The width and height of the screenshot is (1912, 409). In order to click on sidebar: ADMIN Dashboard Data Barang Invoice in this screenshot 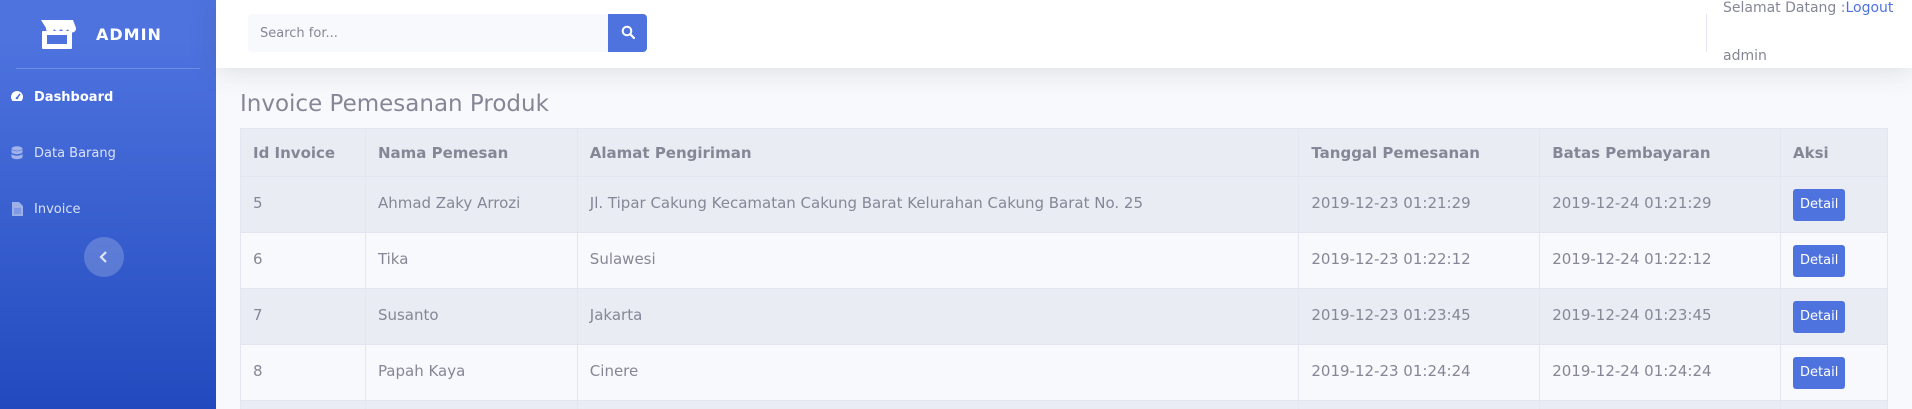, I will do `click(108, 204)`.